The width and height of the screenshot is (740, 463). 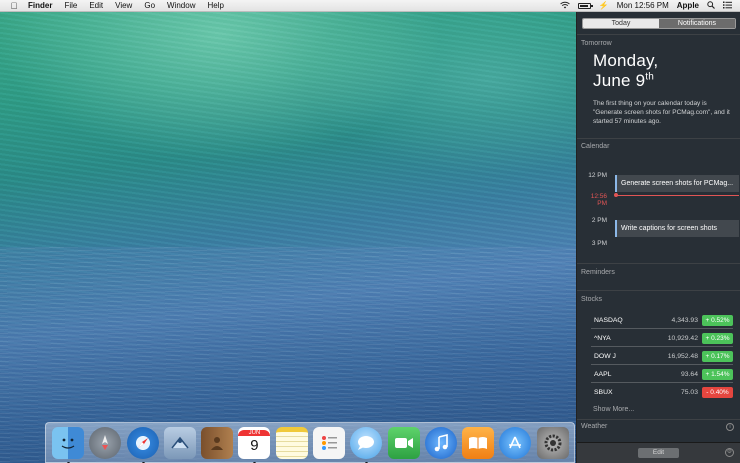 What do you see at coordinates (68, 444) in the screenshot?
I see `finder-icon` at bounding box center [68, 444].